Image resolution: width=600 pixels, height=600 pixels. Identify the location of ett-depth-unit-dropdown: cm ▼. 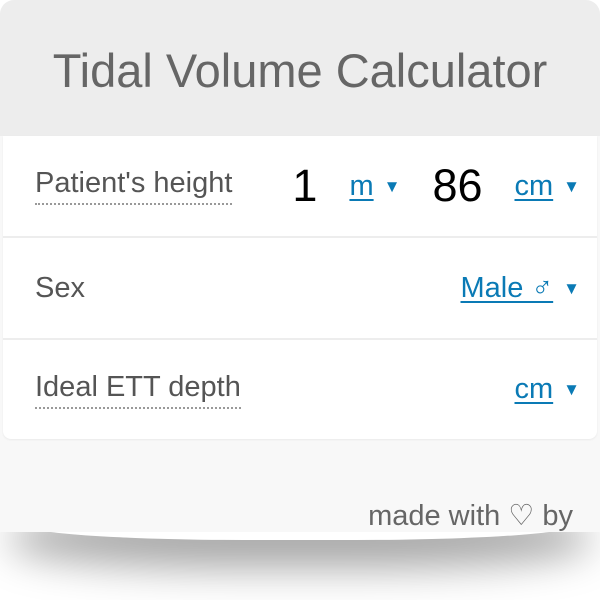
(548, 389).